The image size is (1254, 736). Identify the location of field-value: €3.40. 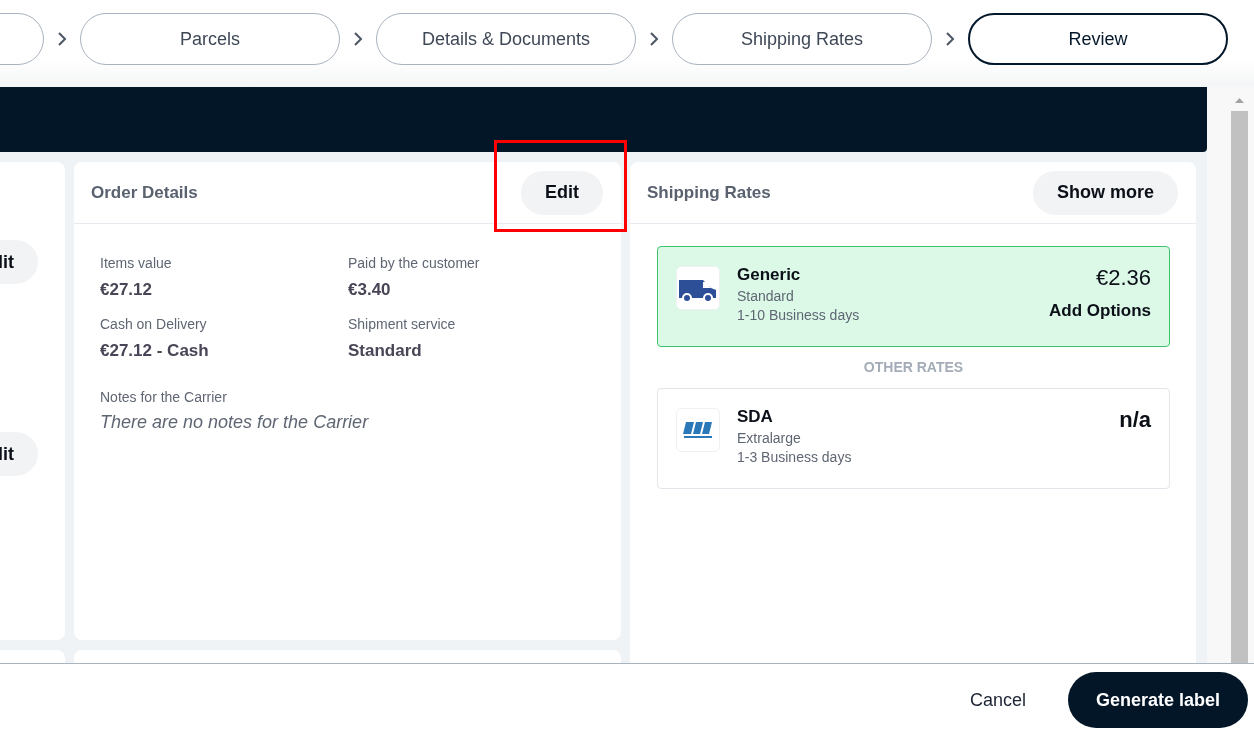
(370, 290).